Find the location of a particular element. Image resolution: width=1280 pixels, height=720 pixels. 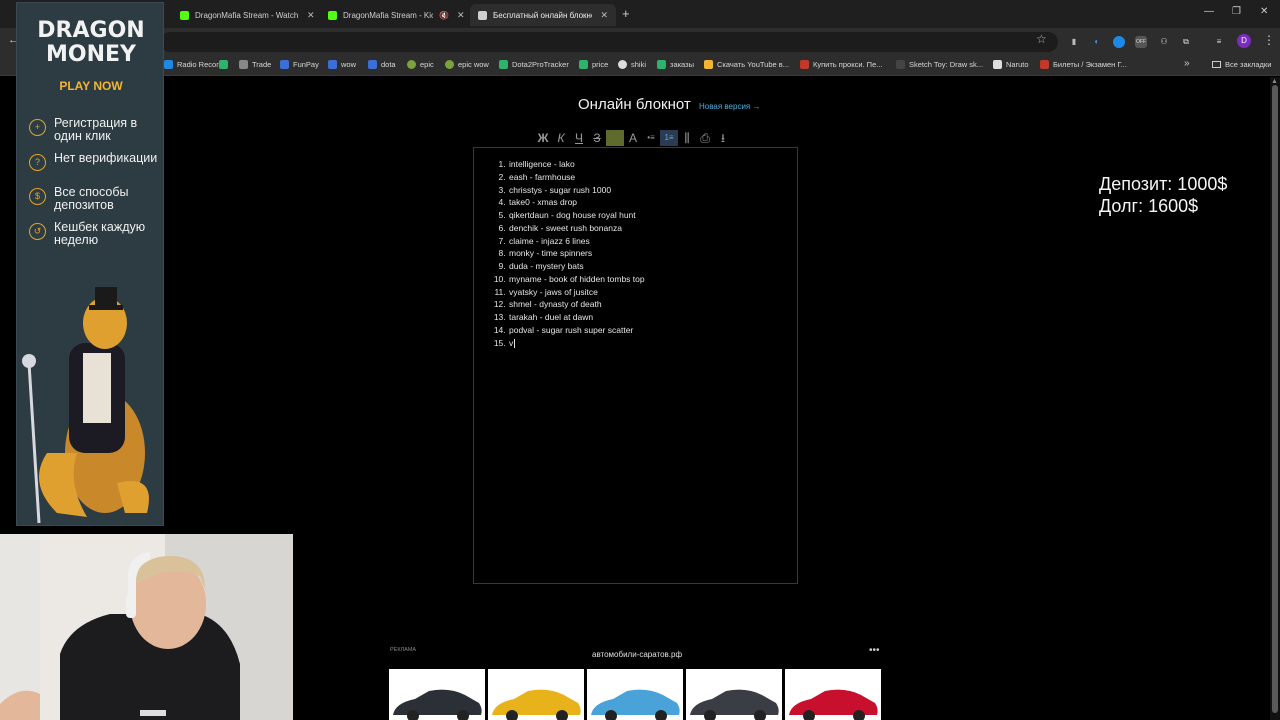

list-item: qikertdaun - dog house royal hunt is located at coordinates (576, 215).